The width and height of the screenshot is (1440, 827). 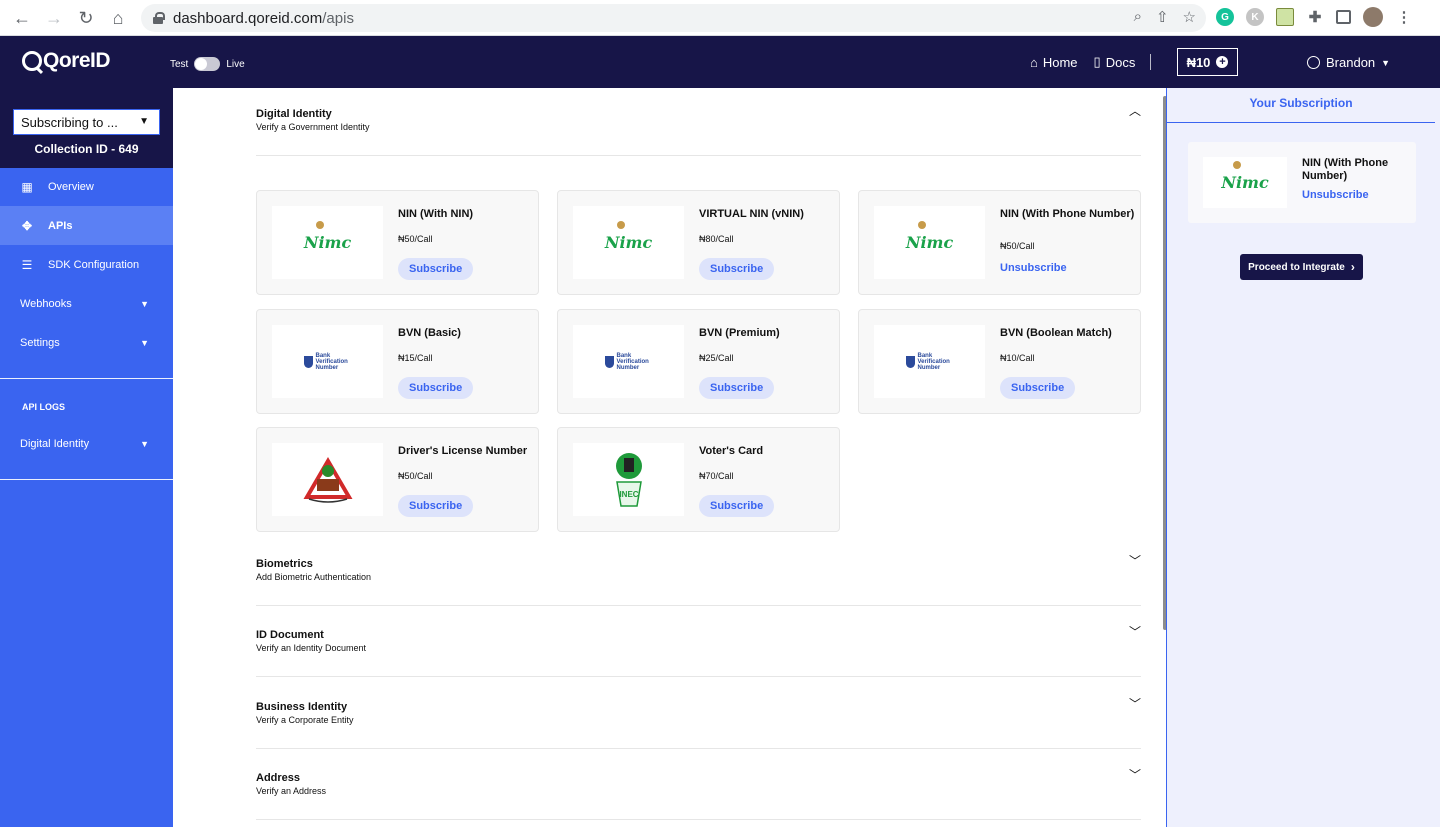 What do you see at coordinates (1017, 358) in the screenshot?
I see `product-price: ₦10/Call` at bounding box center [1017, 358].